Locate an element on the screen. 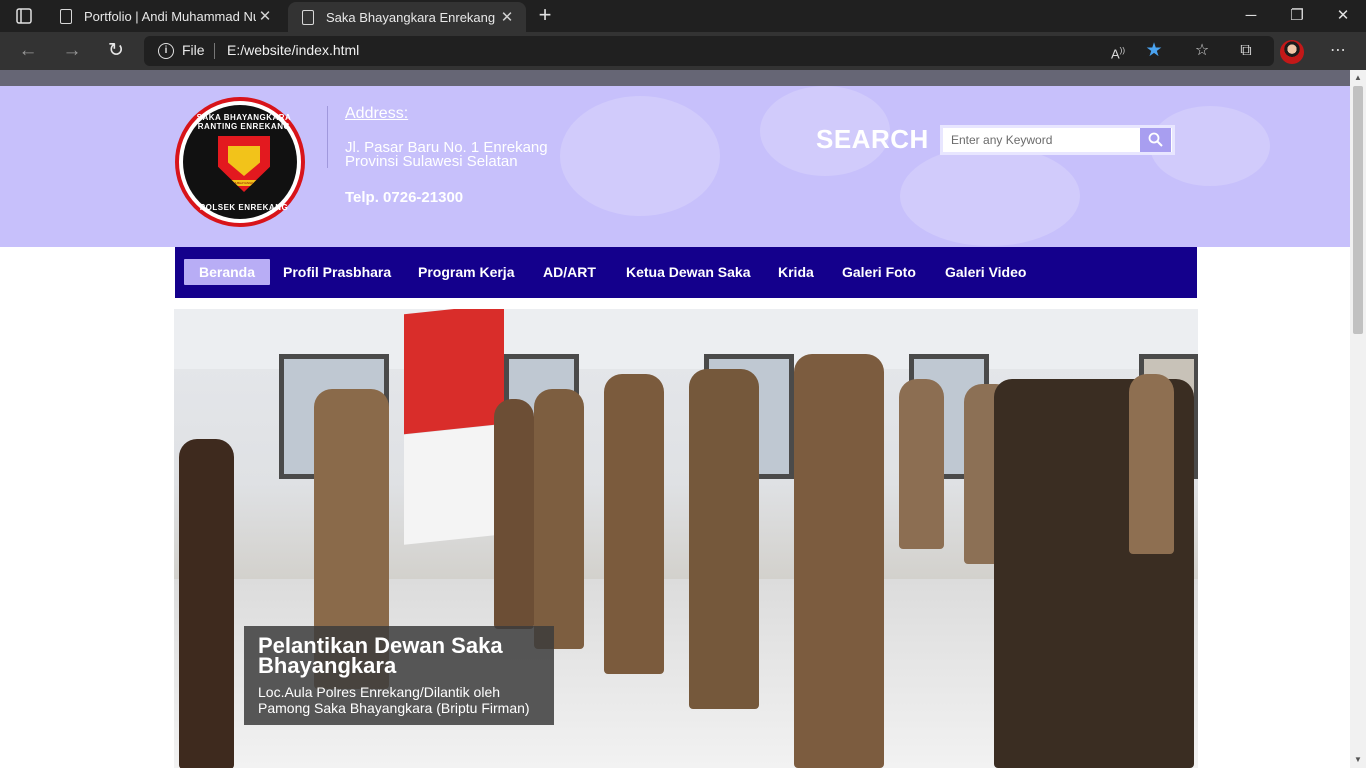  more-icon: ⋯ is located at coordinates (1338, 51).